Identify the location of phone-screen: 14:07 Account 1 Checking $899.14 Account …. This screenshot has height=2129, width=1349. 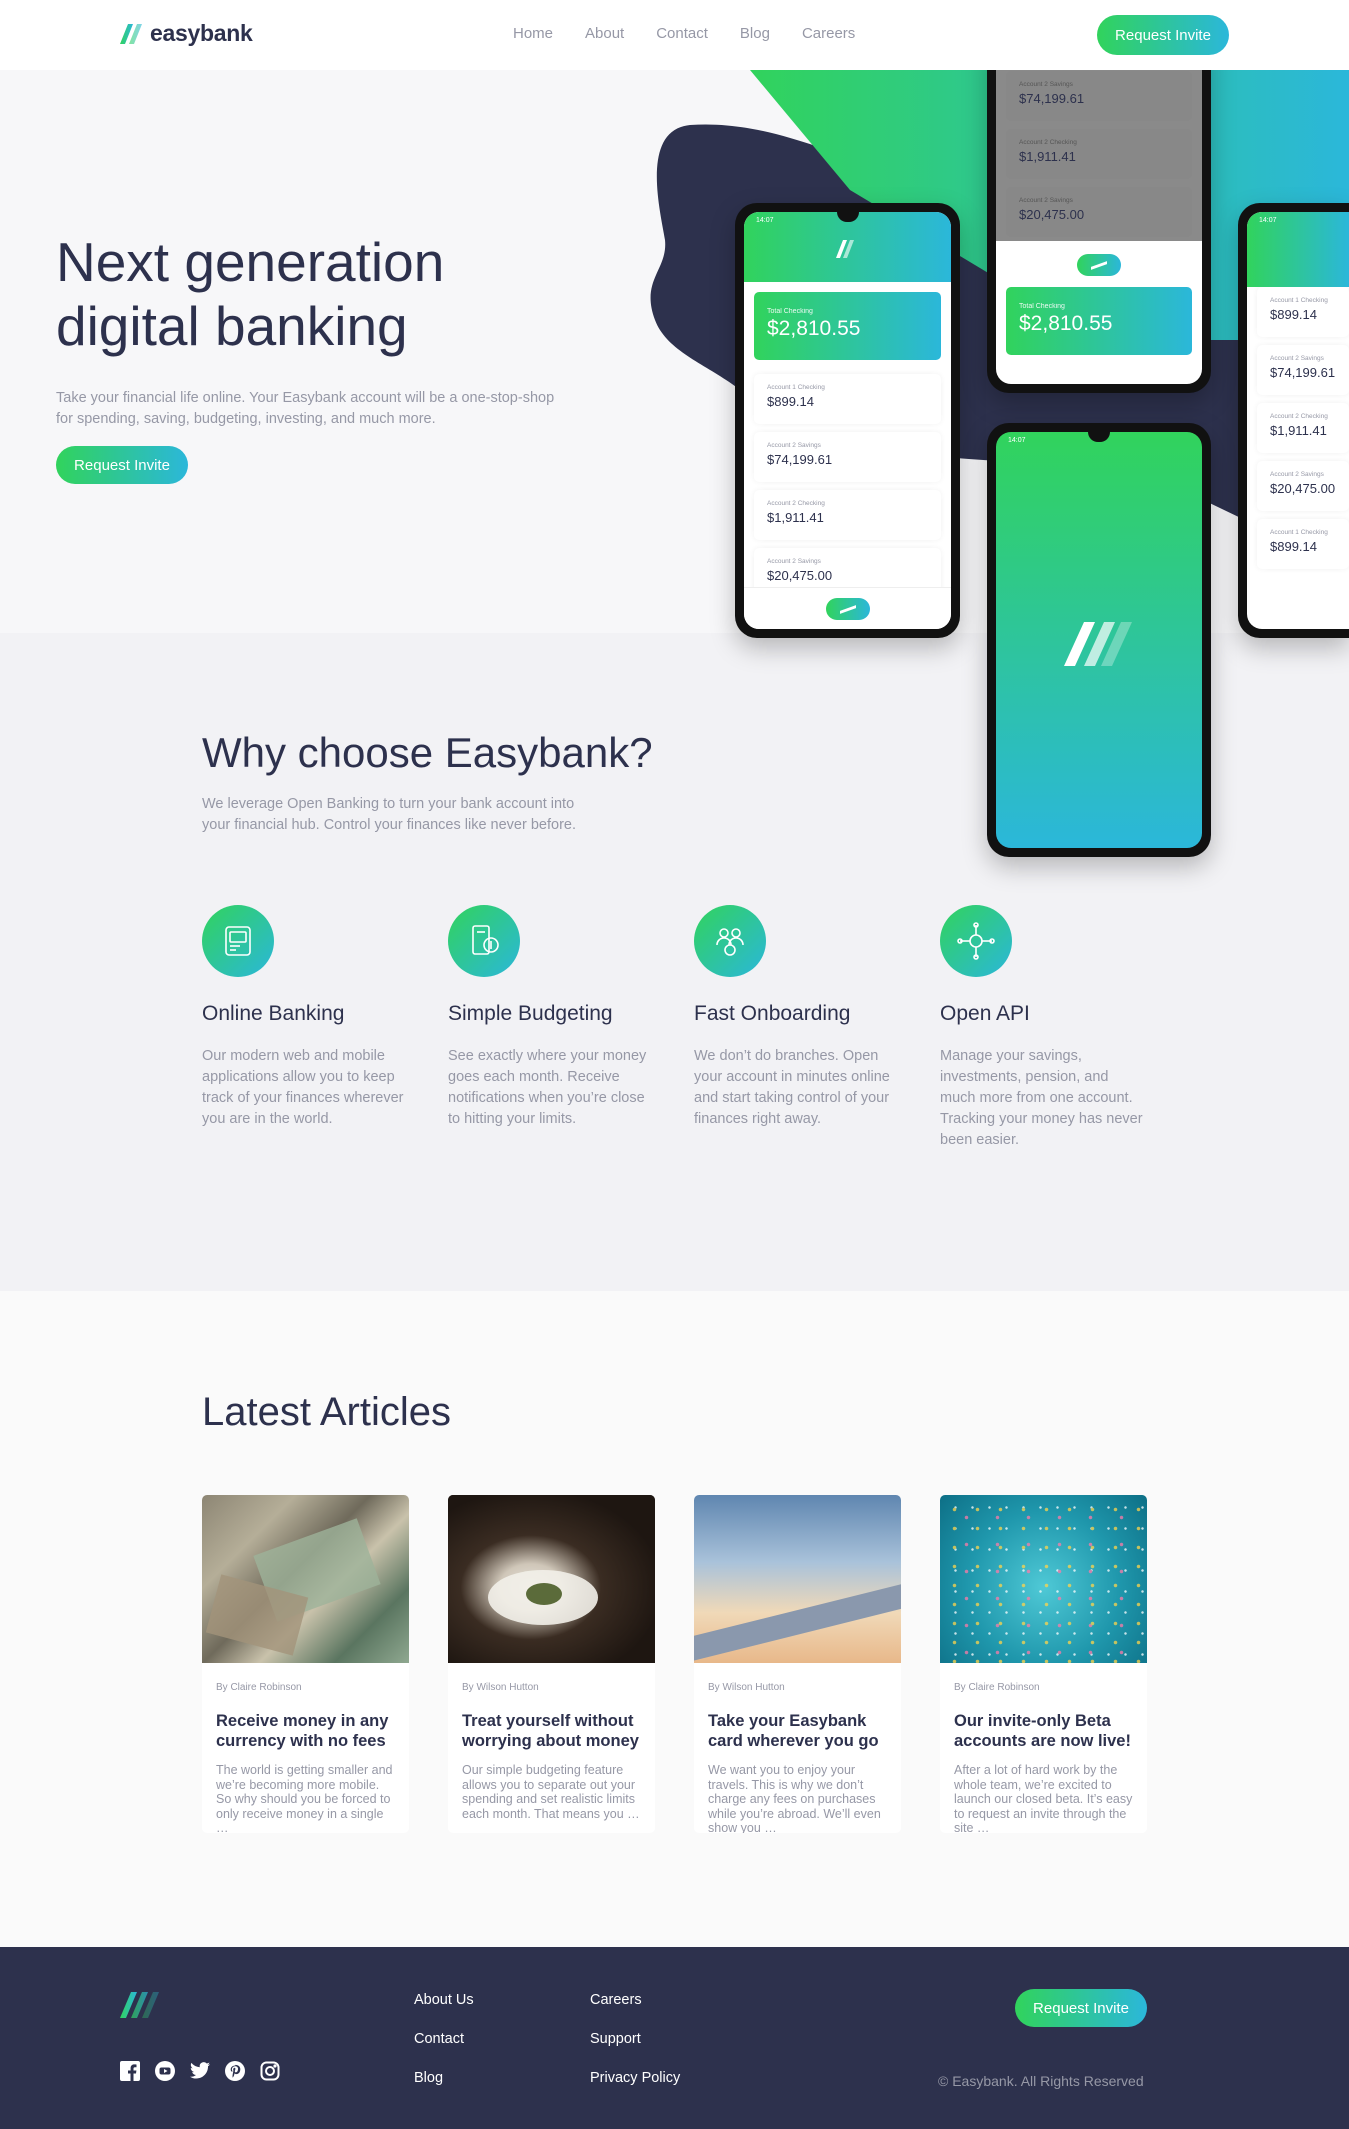
(1298, 420).